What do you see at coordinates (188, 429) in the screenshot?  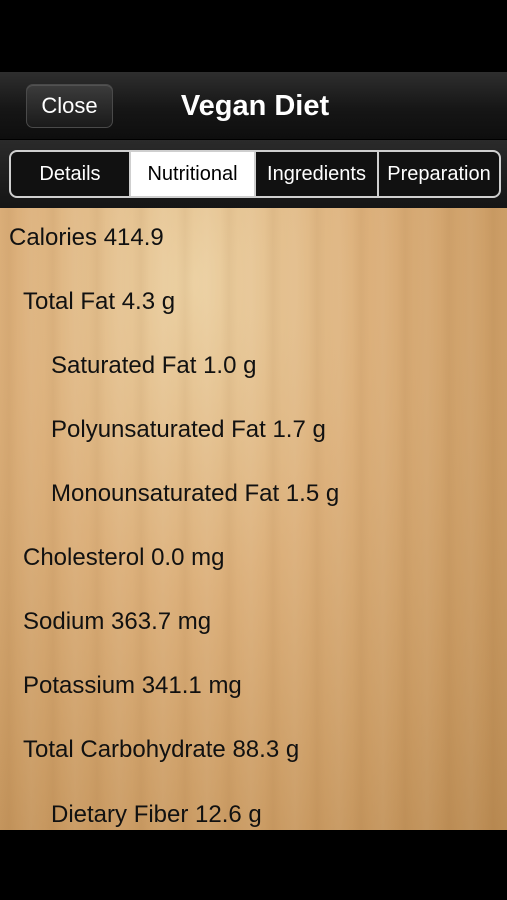 I see `nutrient-polyunsaturated-fat: Polyunsaturated Fat 1.7 g` at bounding box center [188, 429].